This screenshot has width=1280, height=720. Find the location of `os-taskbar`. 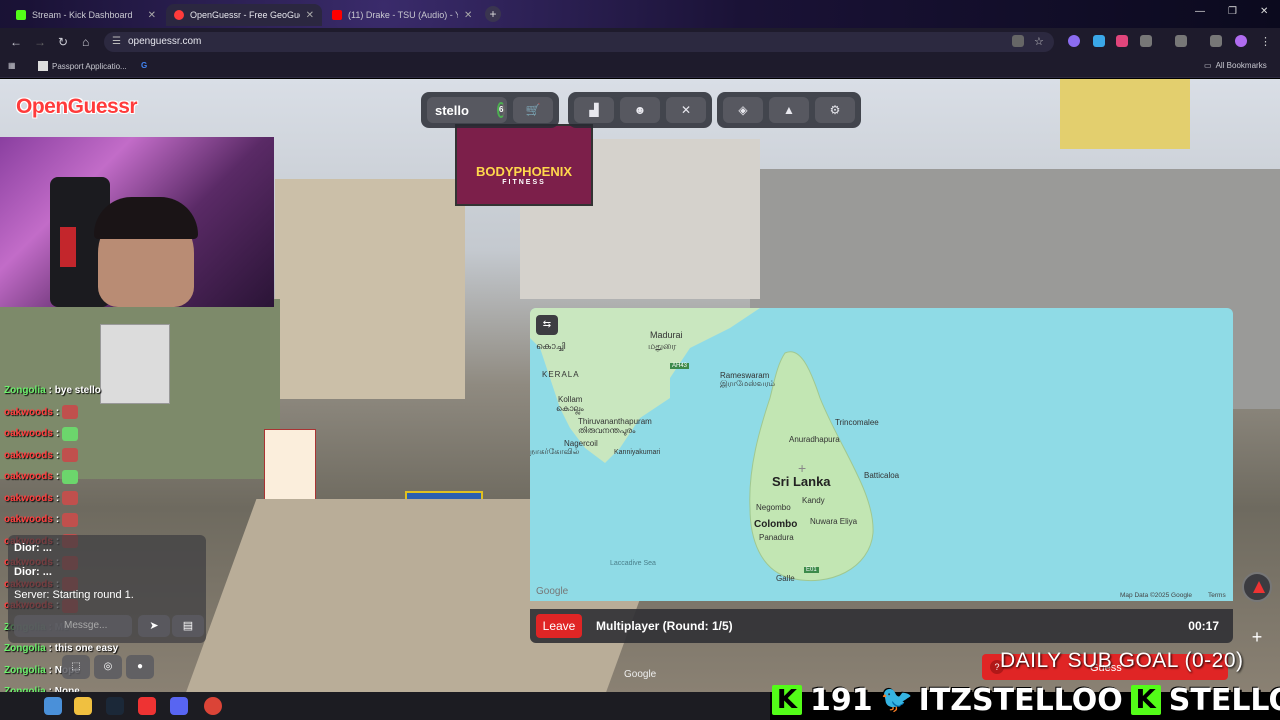

os-taskbar is located at coordinates (385, 706).